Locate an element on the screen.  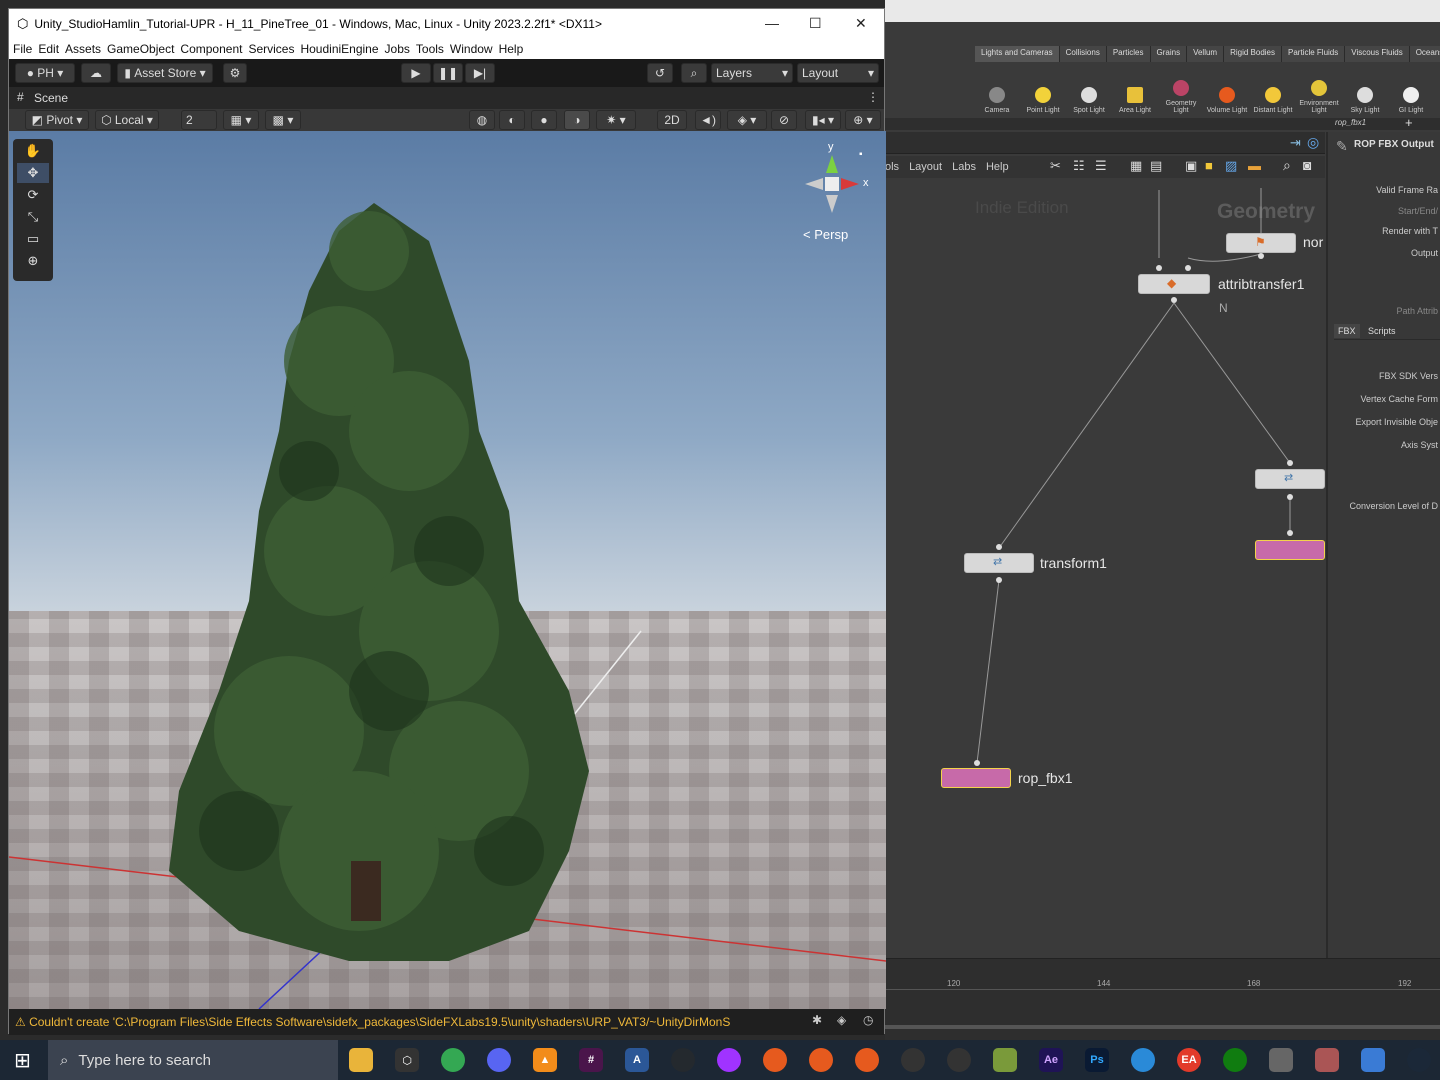
node-rop-fbx1 is located at coordinates (976, 778).